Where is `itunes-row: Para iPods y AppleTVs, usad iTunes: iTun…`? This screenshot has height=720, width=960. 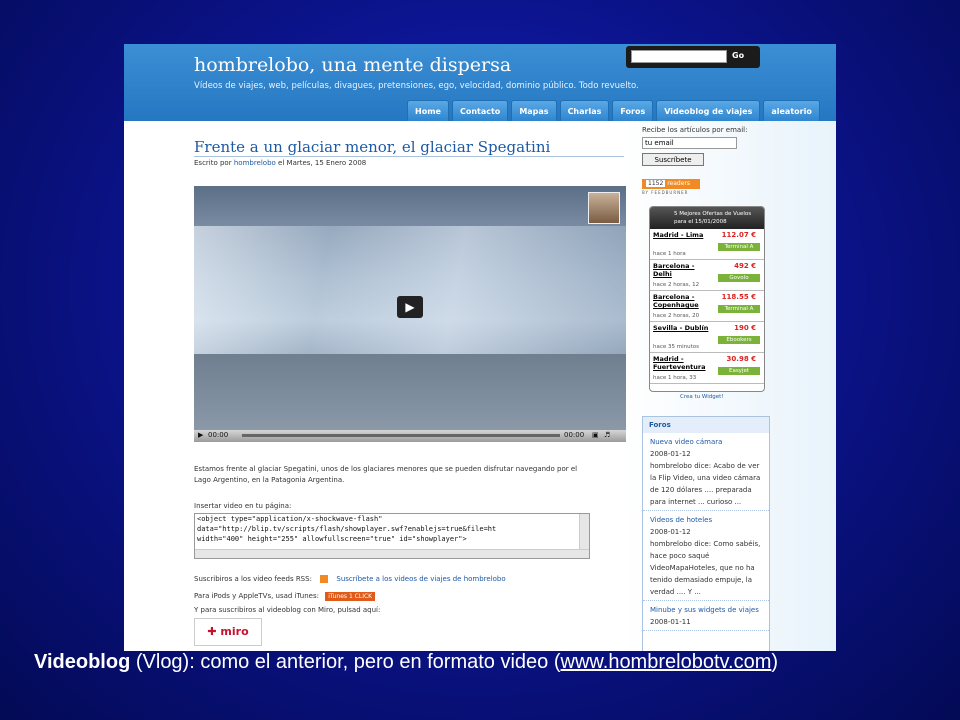
itunes-row: Para iPods y AppleTVs, usad iTunes: iTun… is located at coordinates (285, 596).